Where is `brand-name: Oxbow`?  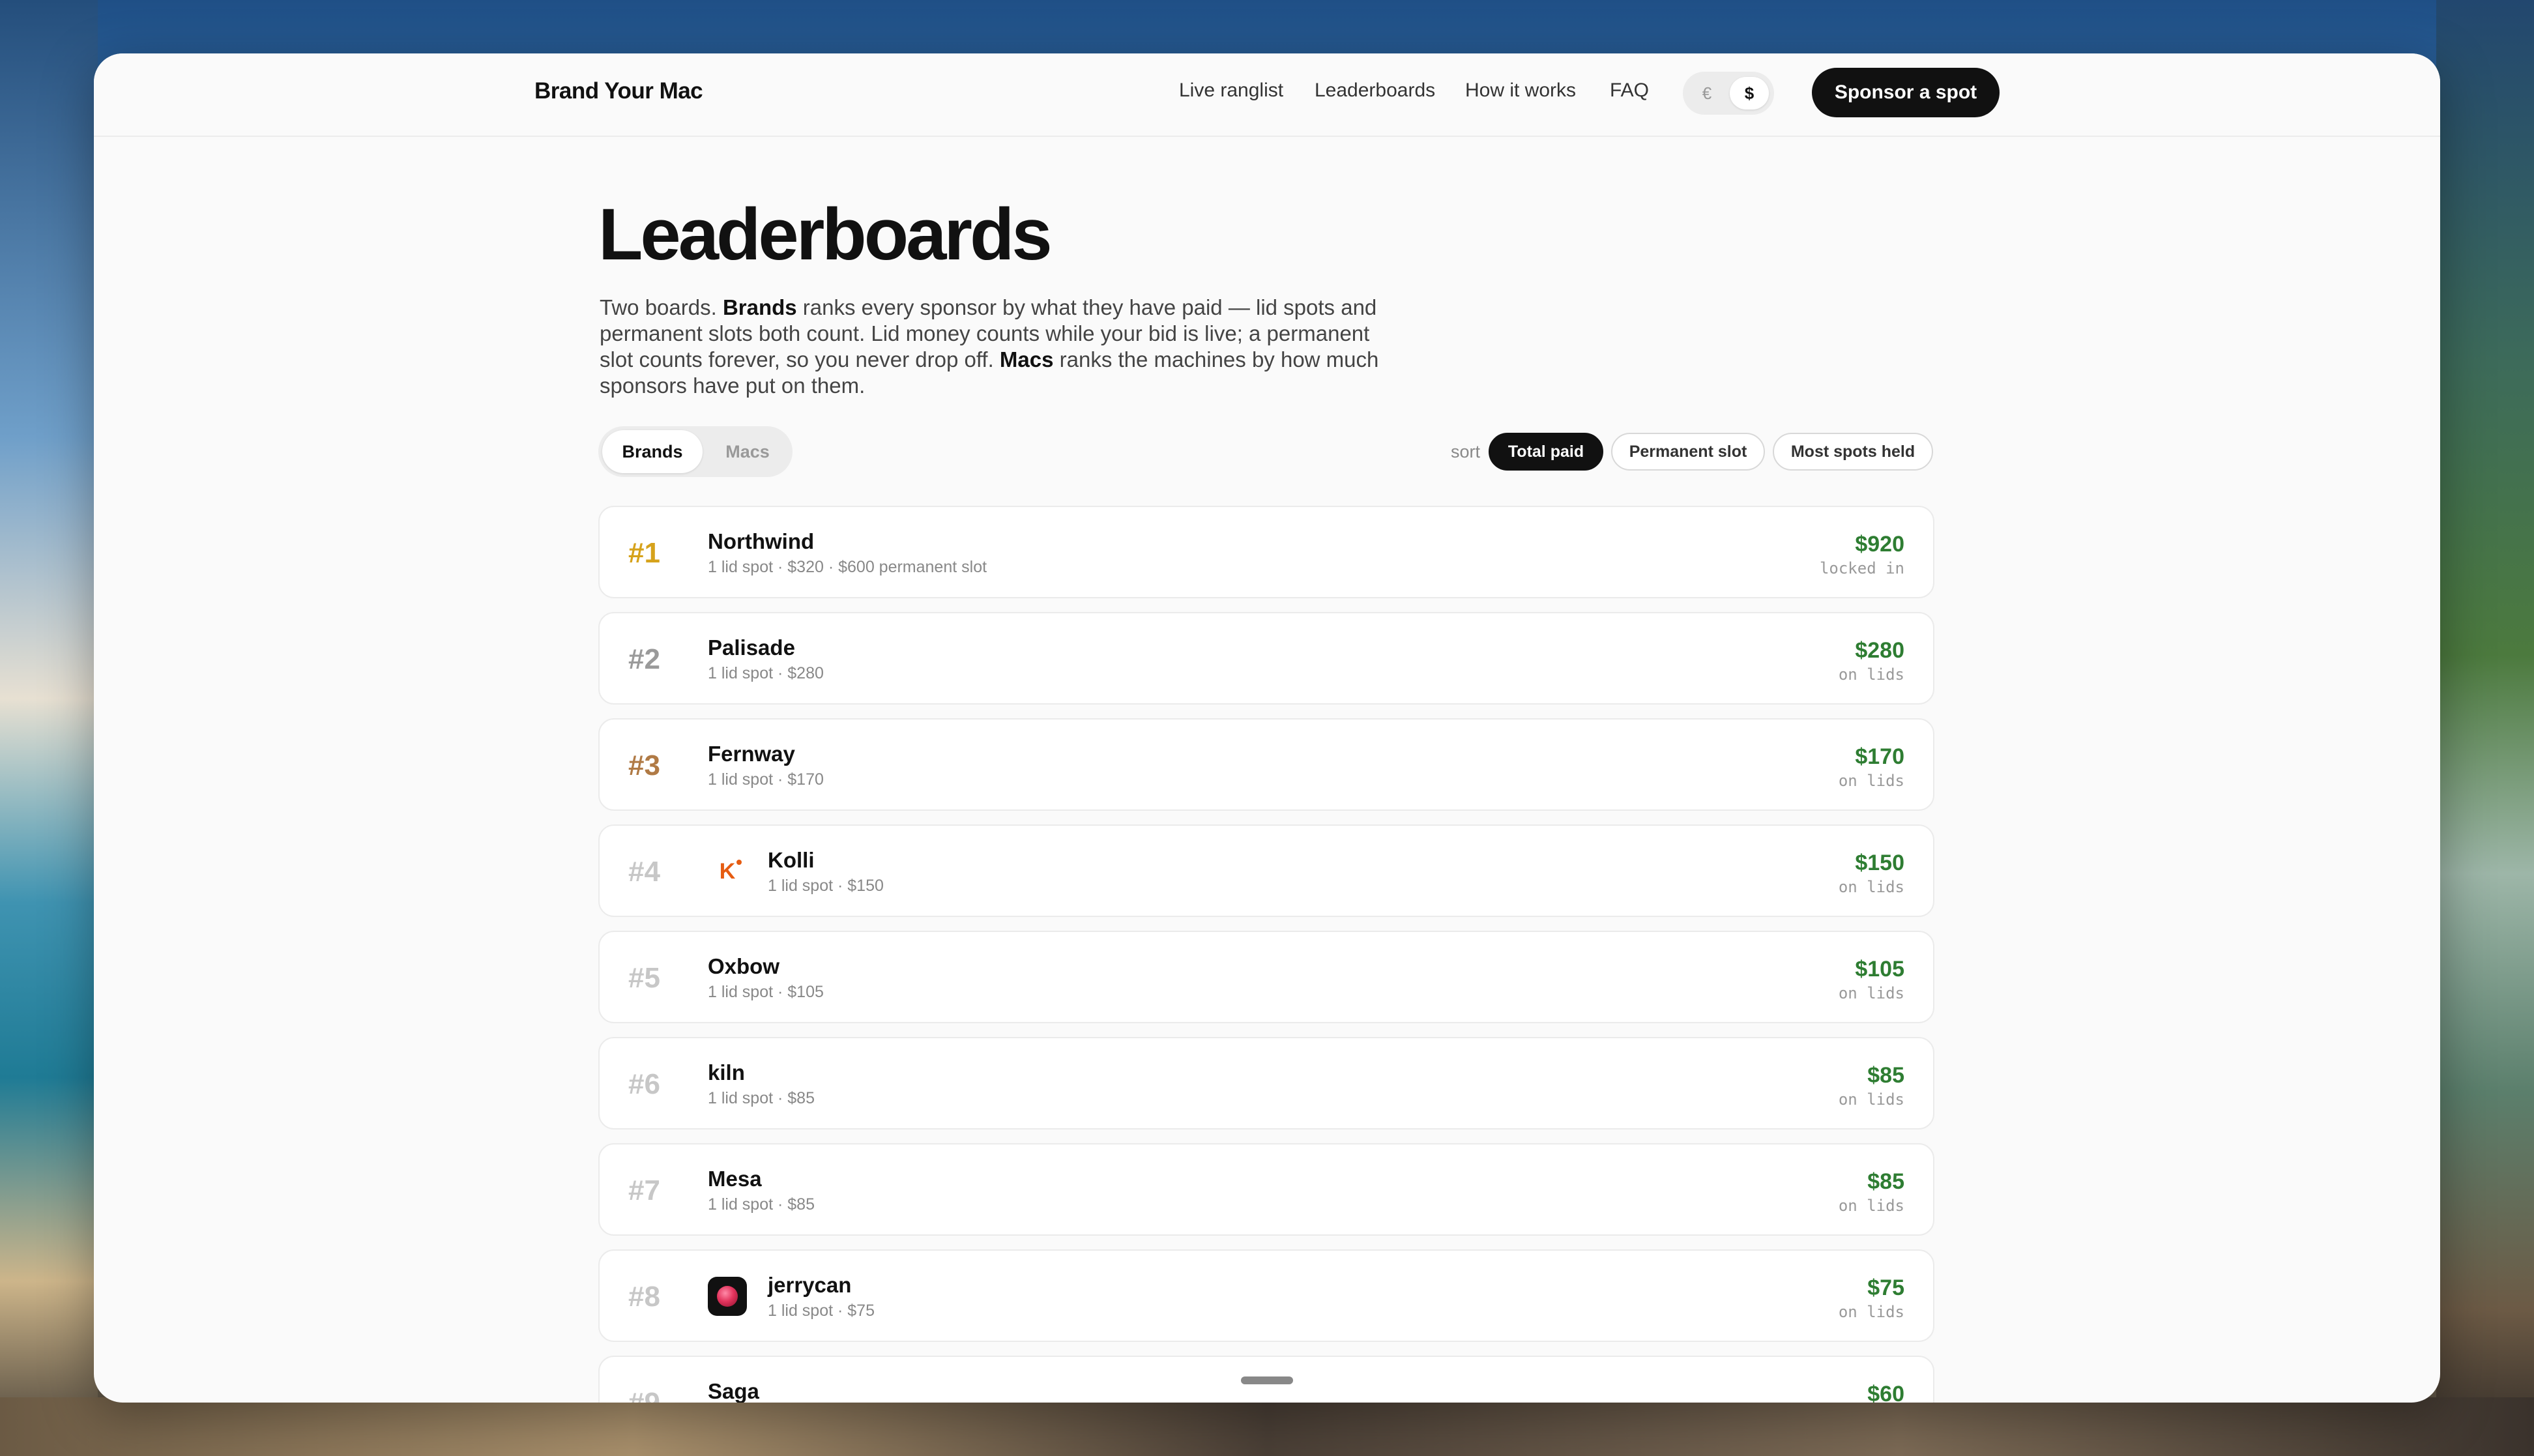
brand-name: Oxbow is located at coordinates (744, 966).